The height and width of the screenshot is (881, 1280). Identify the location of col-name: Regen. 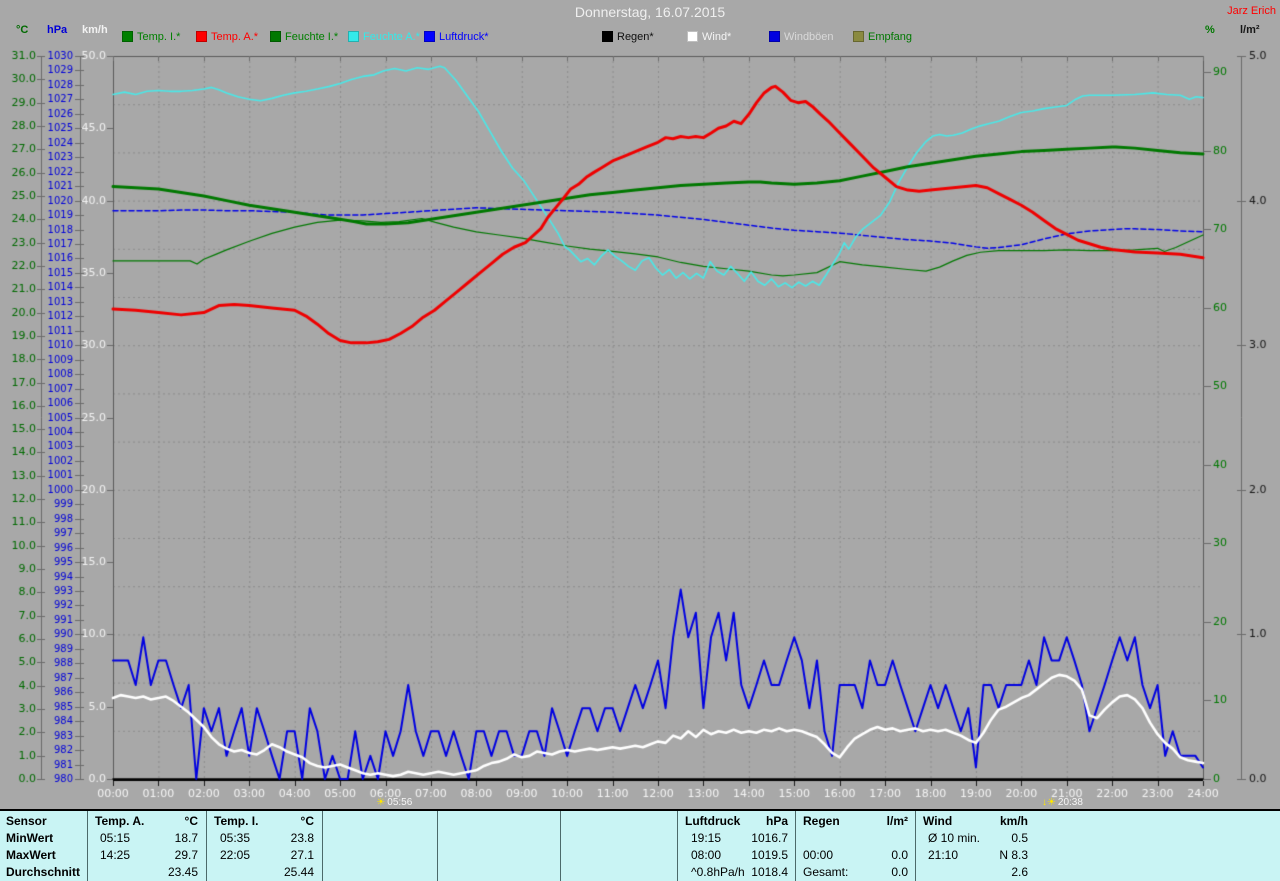
(821, 821).